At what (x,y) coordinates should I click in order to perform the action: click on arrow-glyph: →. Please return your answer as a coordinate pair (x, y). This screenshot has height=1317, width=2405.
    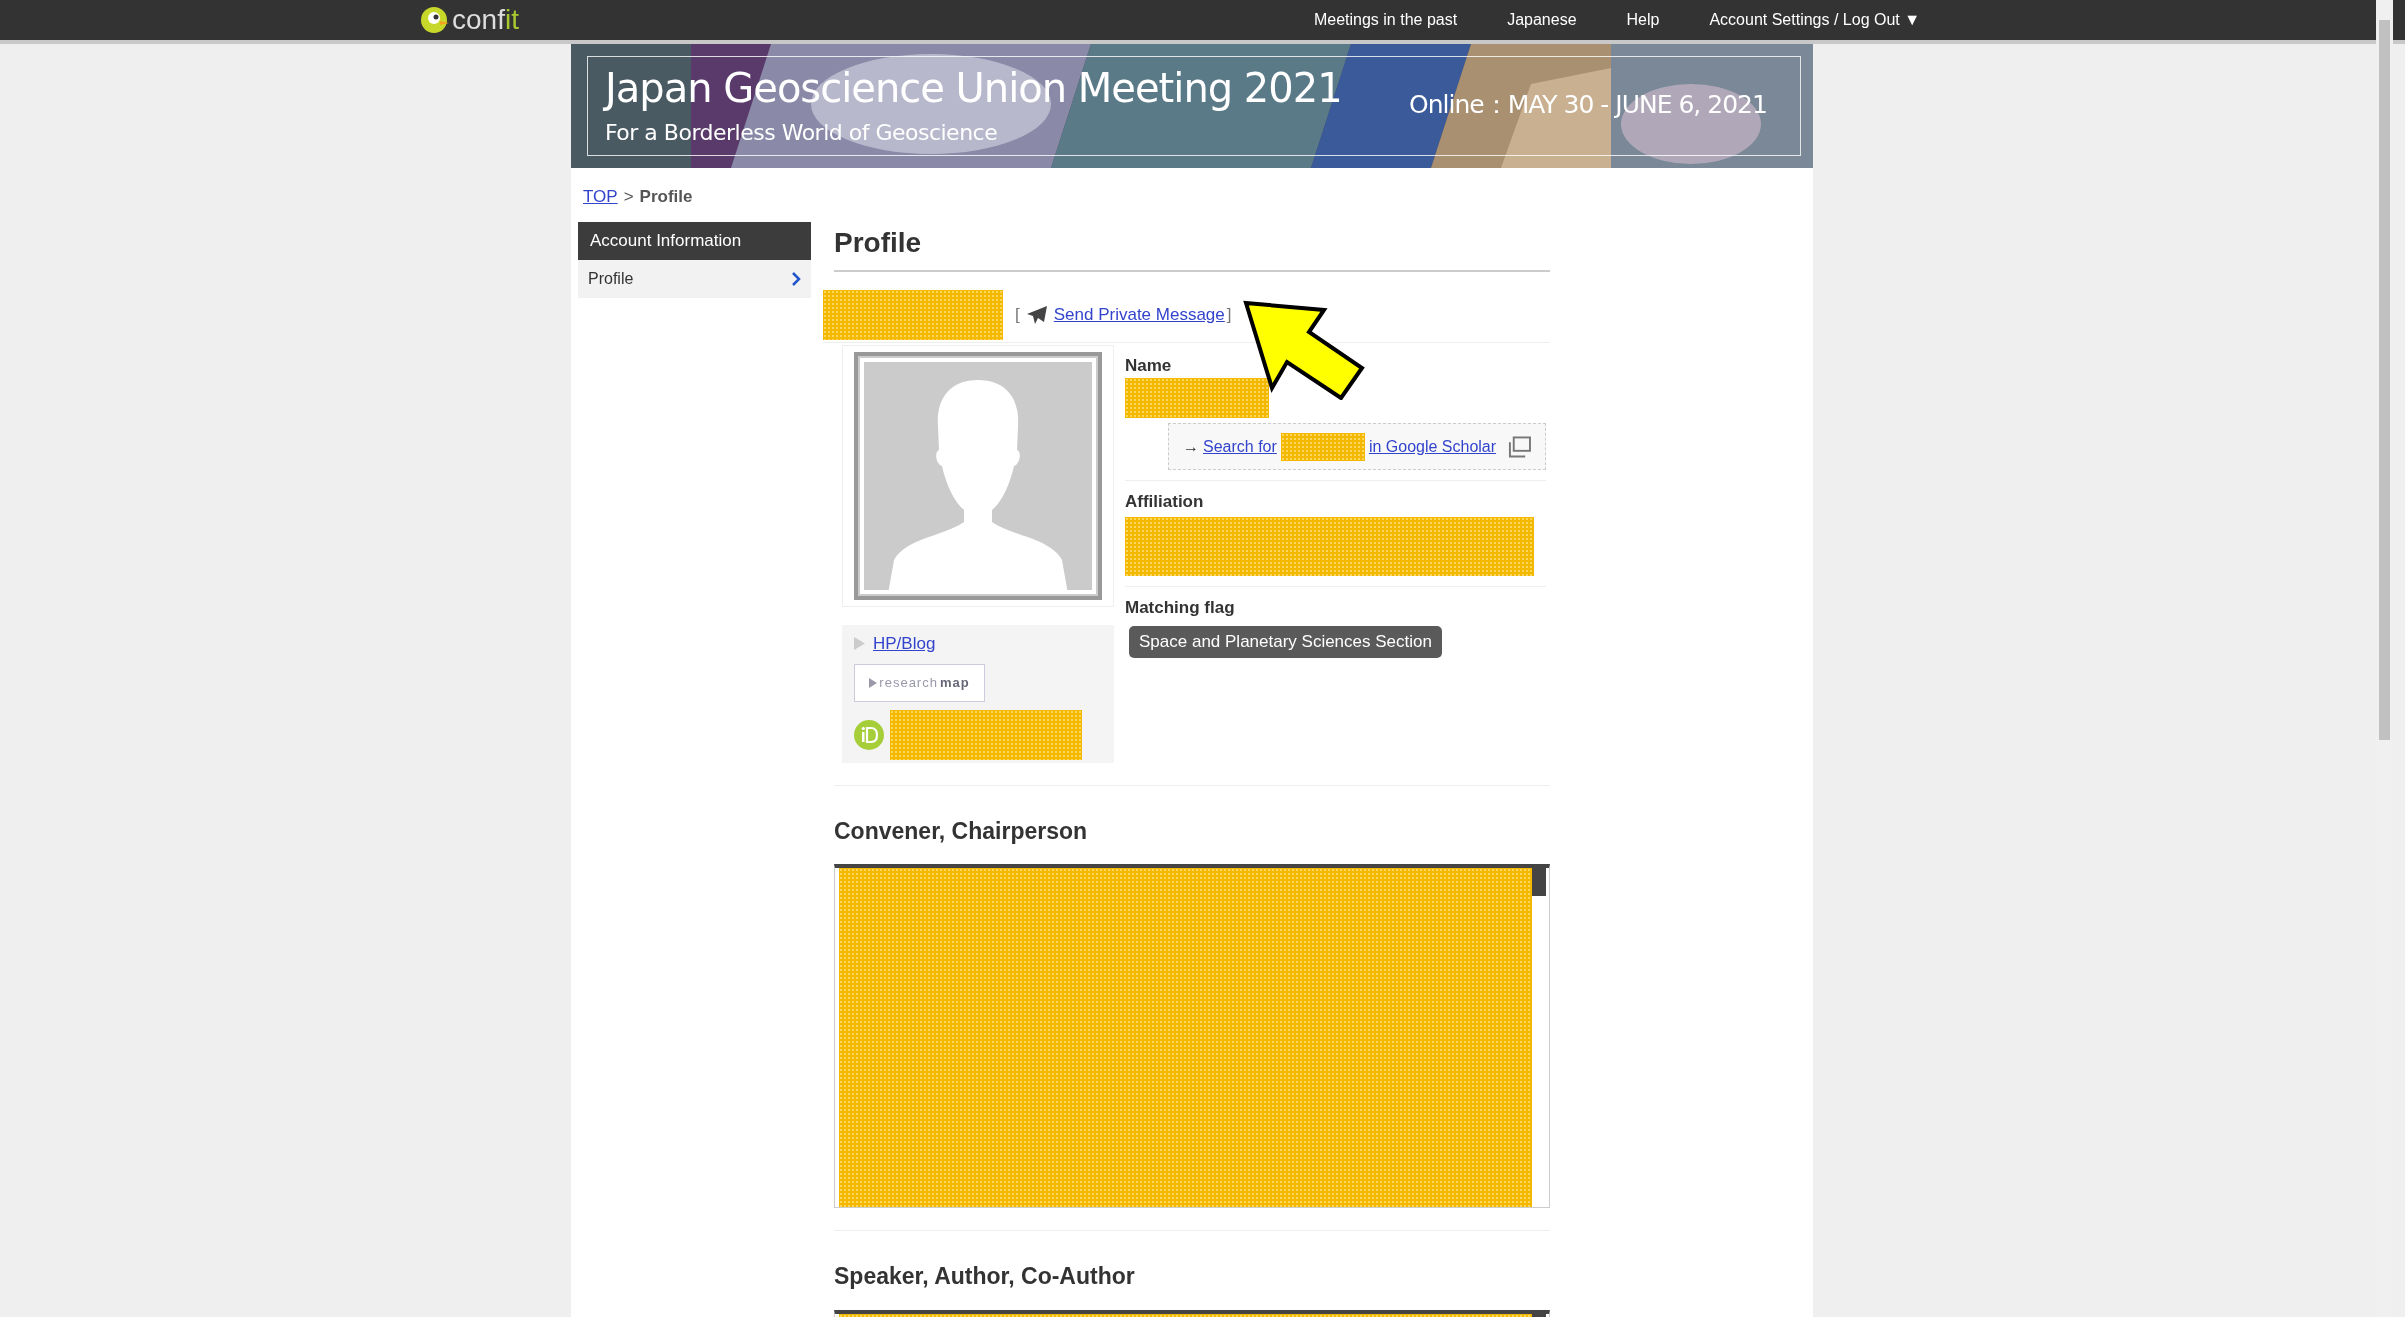
    Looking at the image, I should click on (1191, 446).